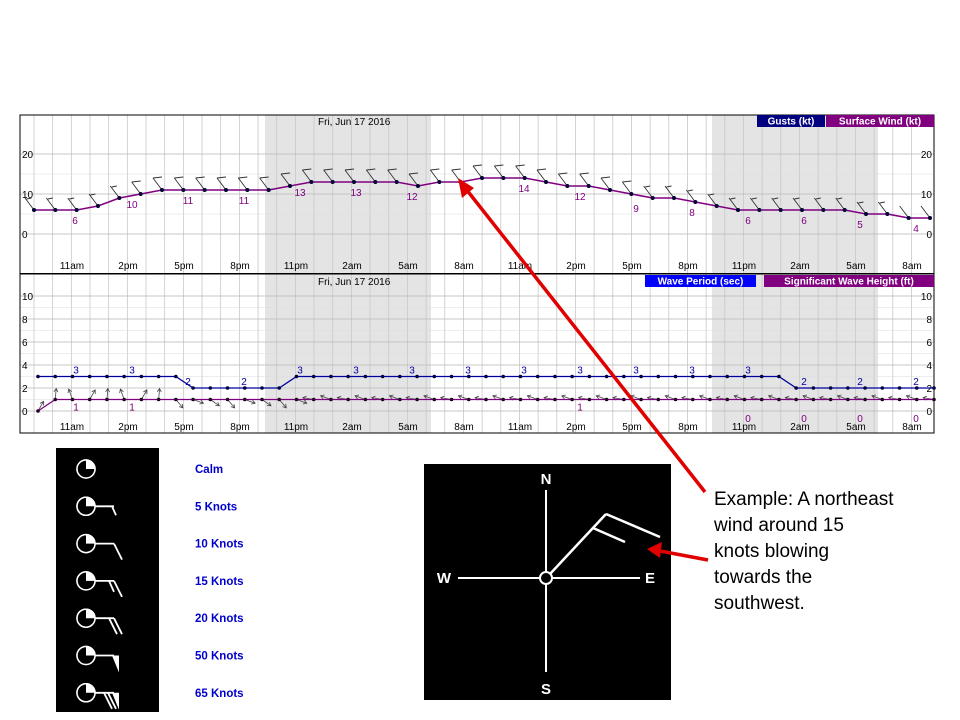  What do you see at coordinates (929, 320) in the screenshot?
I see `y-tick-label: 8` at bounding box center [929, 320].